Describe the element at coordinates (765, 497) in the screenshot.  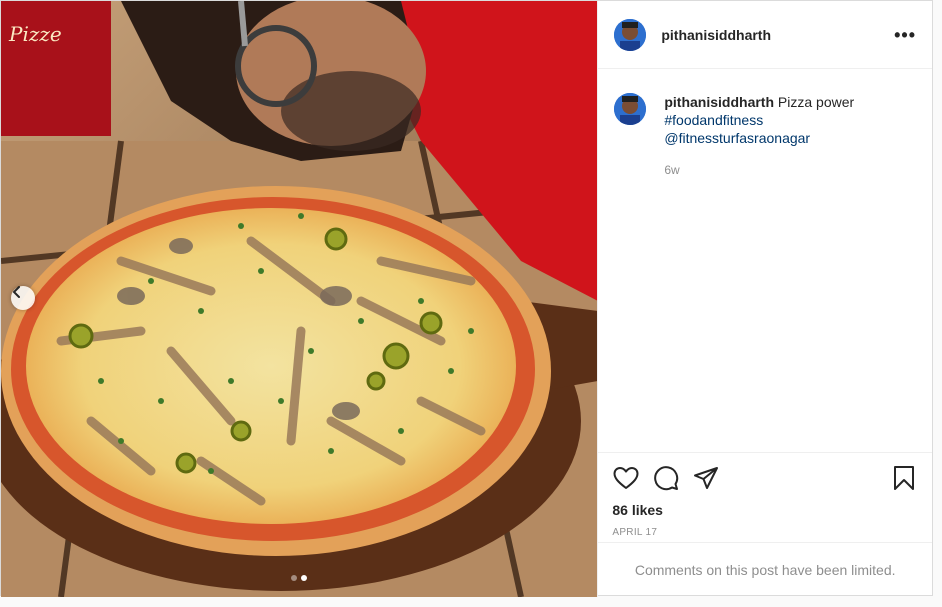
I see `action-bar: 86 likes APRIL 17` at that location.